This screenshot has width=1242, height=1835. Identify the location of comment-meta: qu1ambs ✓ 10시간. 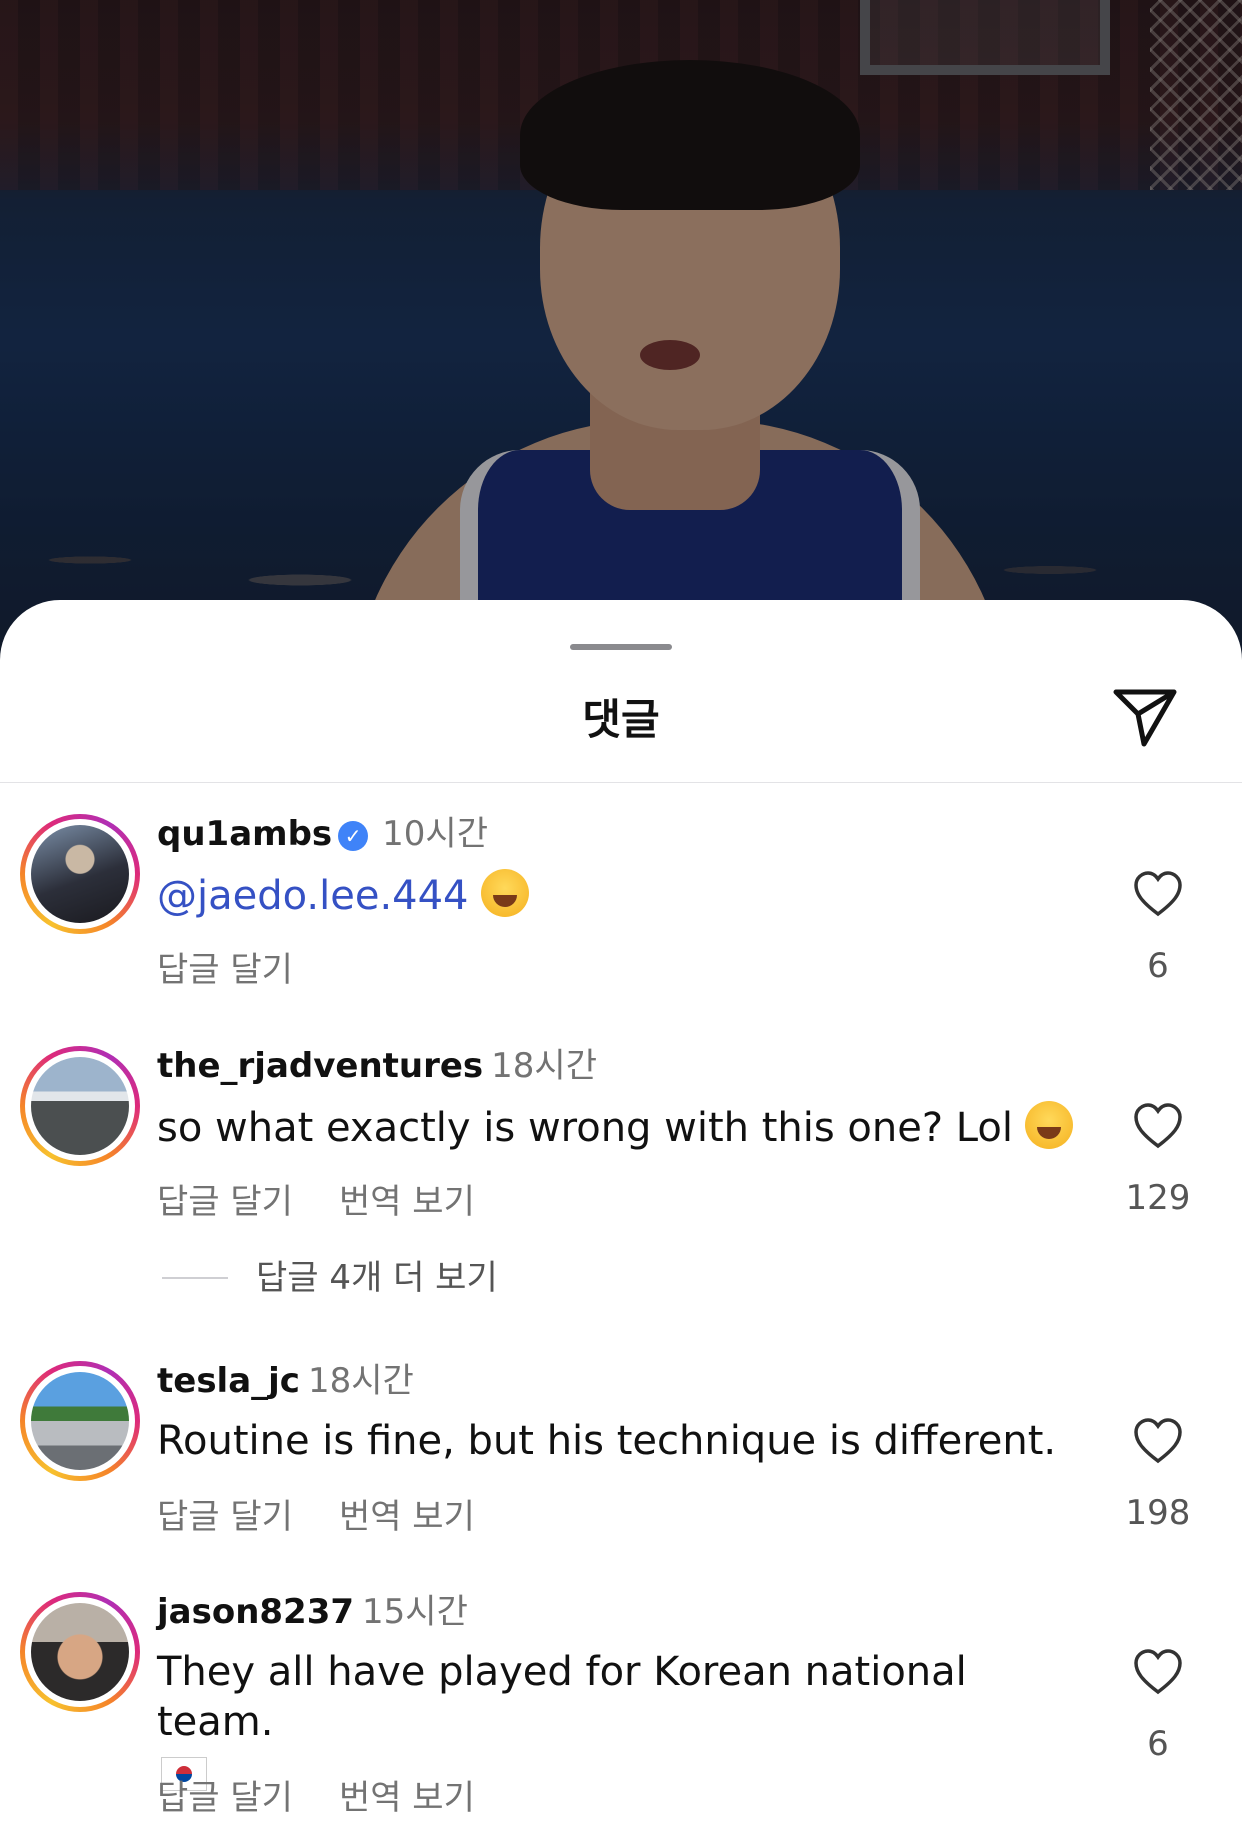
(322, 834).